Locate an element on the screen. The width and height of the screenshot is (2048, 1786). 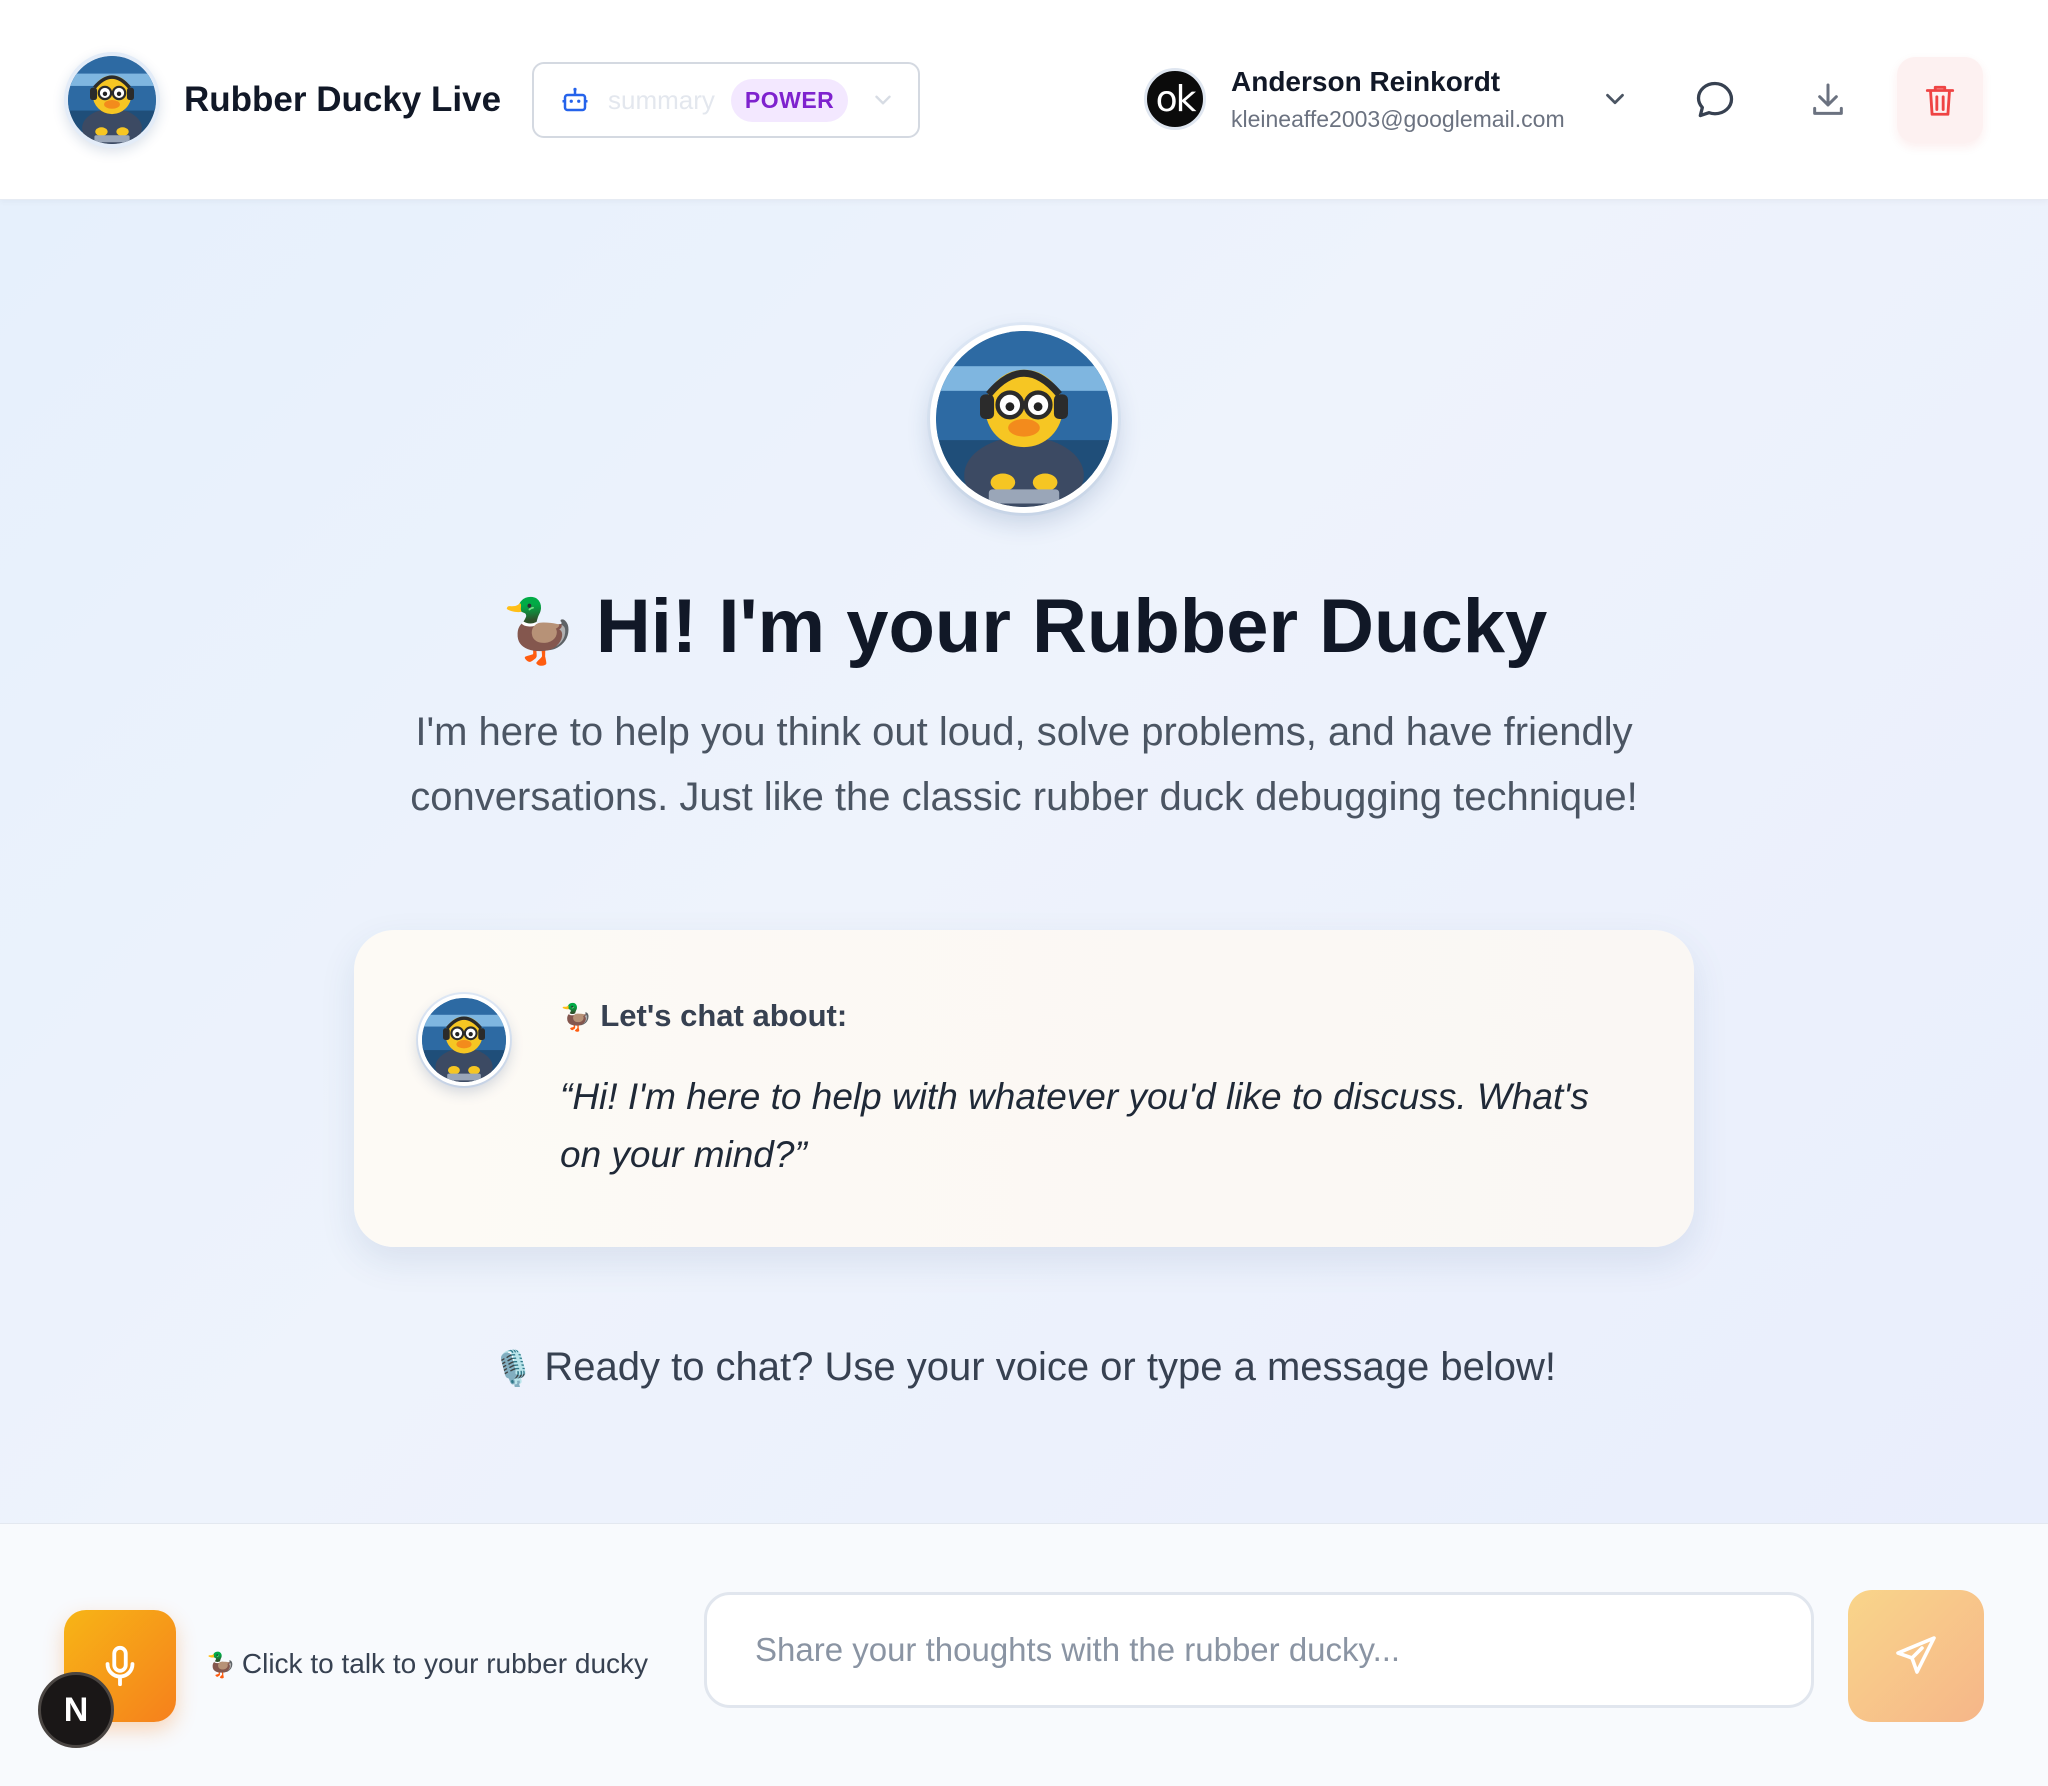
download-button is located at coordinates (1828, 100).